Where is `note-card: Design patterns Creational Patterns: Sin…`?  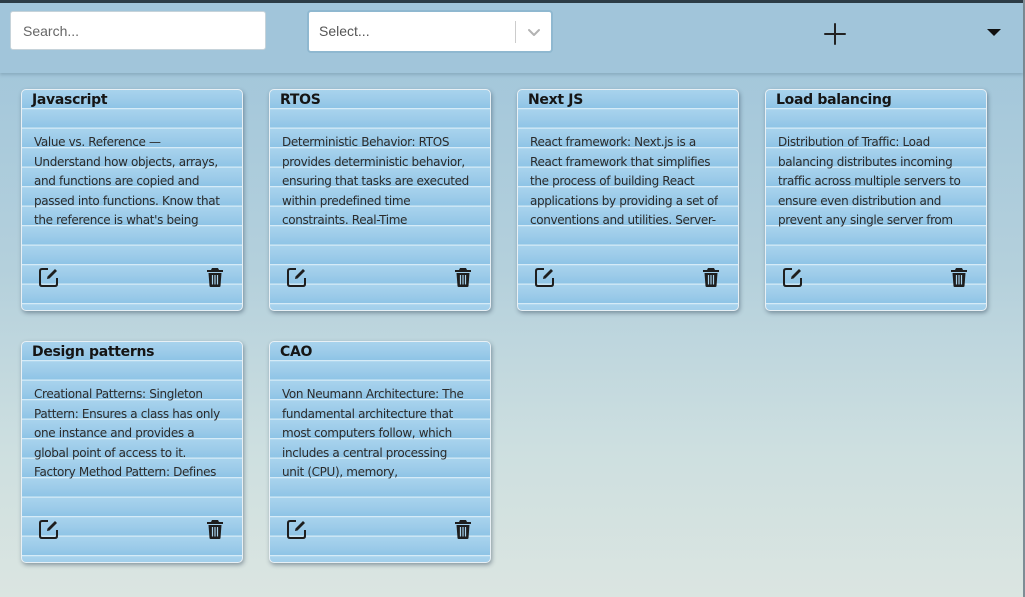
note-card: Design patterns Creational Patterns: Sin… is located at coordinates (132, 452).